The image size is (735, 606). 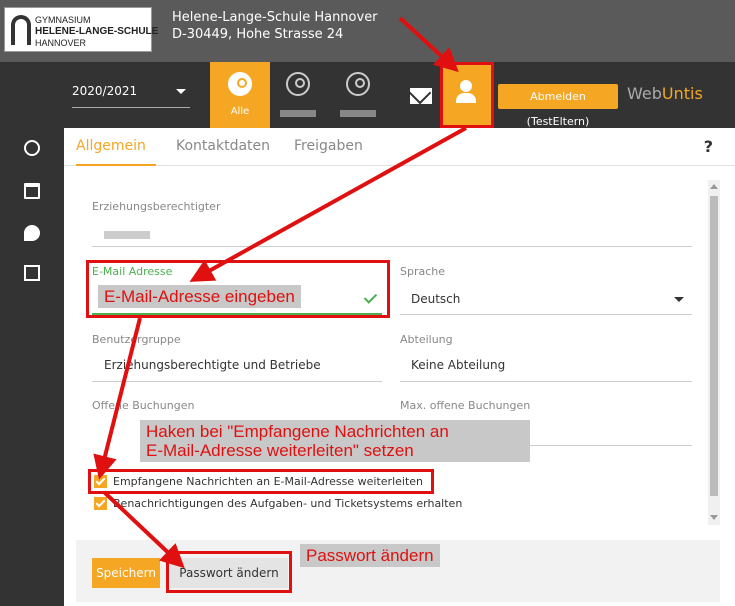 I want to click on checkbox-hint-line-2: E-Mail-Adresse weiterleiten" setzen, so click(x=280, y=450).